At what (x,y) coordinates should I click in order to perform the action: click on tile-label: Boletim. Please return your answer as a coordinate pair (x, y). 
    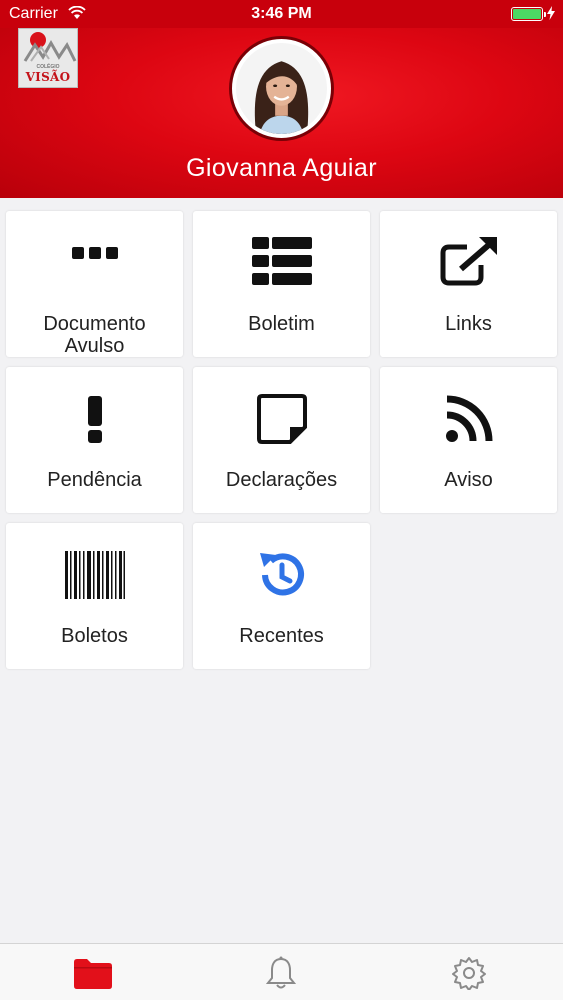
    Looking at the image, I should click on (281, 324).